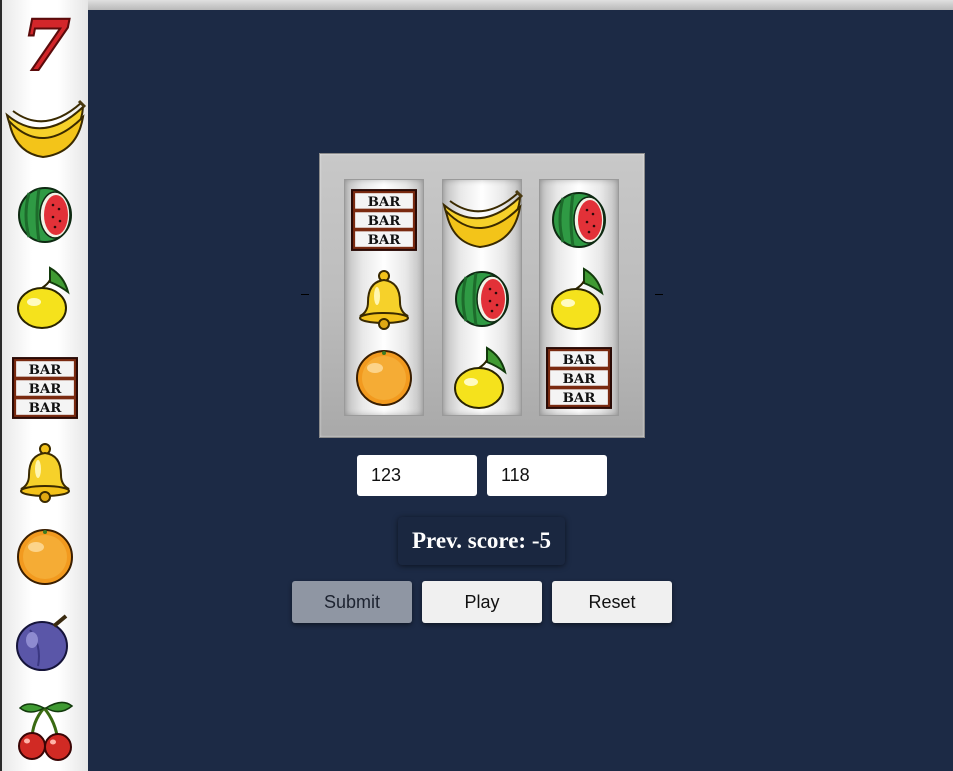 The width and height of the screenshot is (953, 771). I want to click on first-number-input, so click(417, 475).